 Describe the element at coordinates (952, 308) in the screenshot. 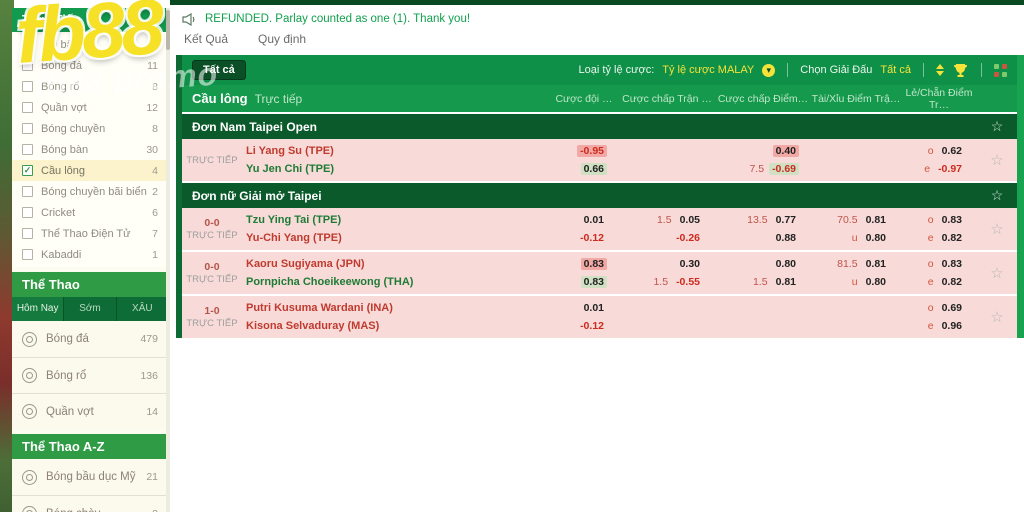

I see `odds-value: 0.69` at that location.